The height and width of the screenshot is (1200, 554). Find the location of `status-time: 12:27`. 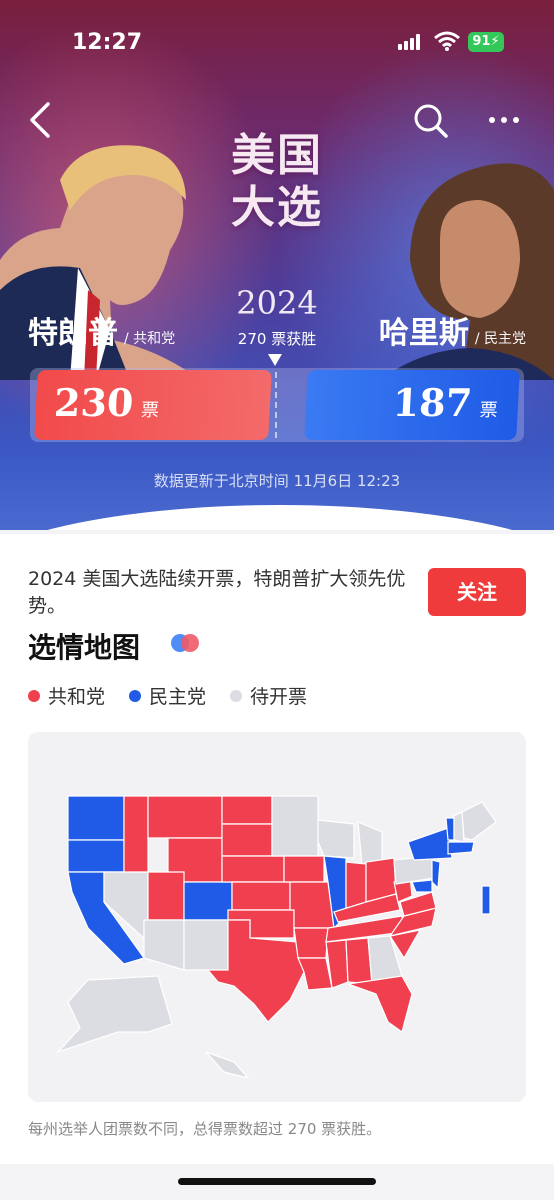

status-time: 12:27 is located at coordinates (107, 42).